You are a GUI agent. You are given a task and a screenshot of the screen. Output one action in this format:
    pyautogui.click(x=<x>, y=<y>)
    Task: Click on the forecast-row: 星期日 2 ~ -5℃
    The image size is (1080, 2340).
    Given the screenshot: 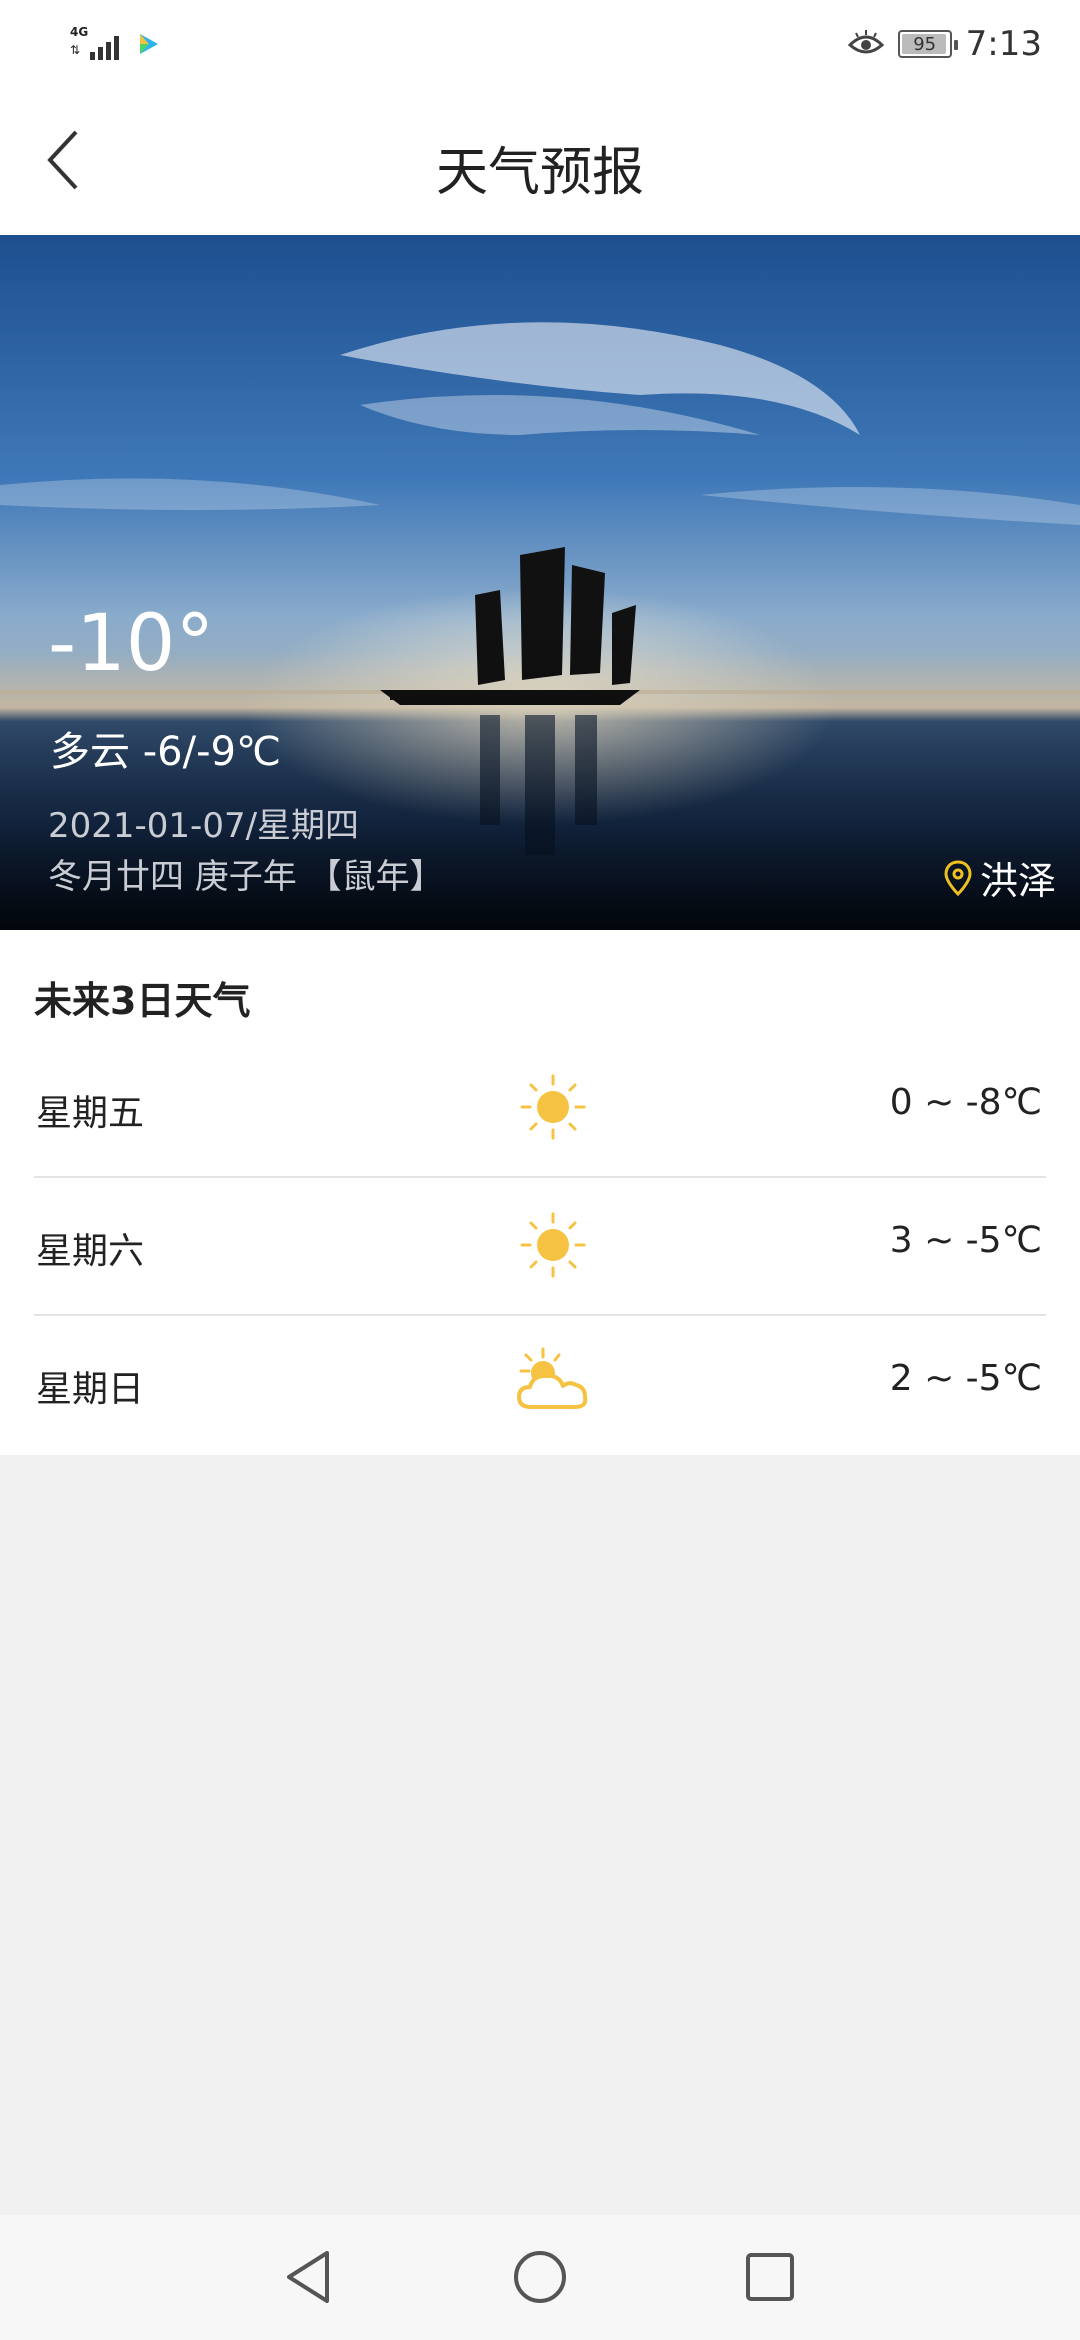 What is the action you would take?
    pyautogui.click(x=540, y=1385)
    